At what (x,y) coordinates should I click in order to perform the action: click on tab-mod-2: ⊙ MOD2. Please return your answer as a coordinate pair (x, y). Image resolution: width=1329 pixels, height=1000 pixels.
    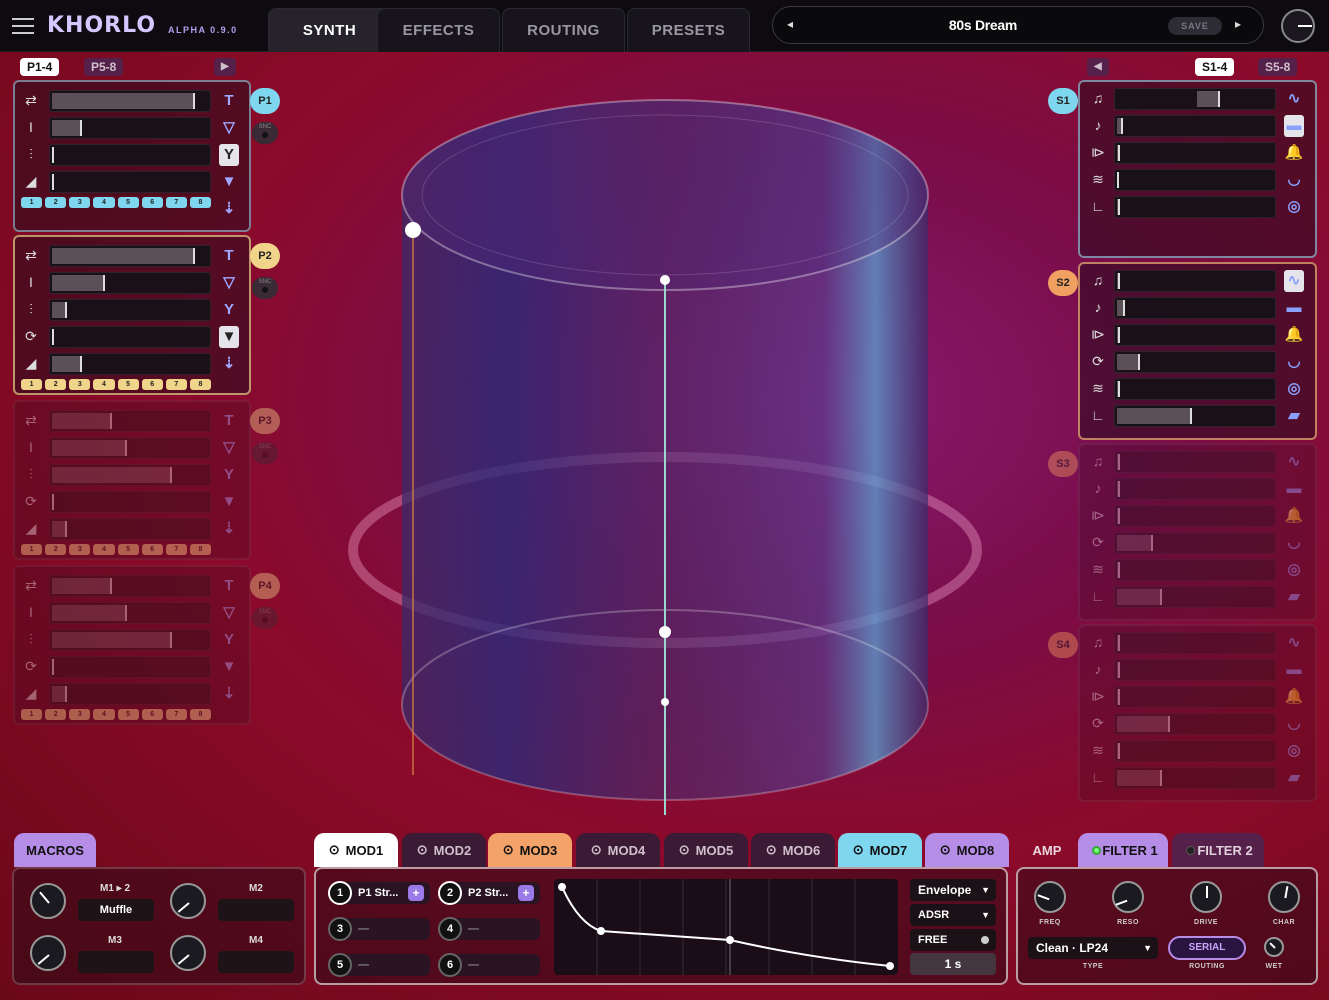
    Looking at the image, I should click on (444, 850).